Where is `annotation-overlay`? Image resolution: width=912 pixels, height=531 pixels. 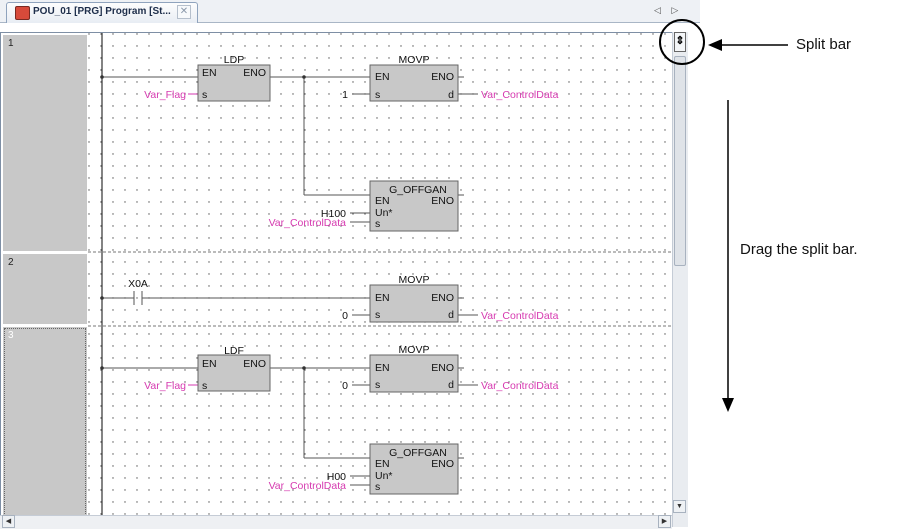 annotation-overlay is located at coordinates (723, 215).